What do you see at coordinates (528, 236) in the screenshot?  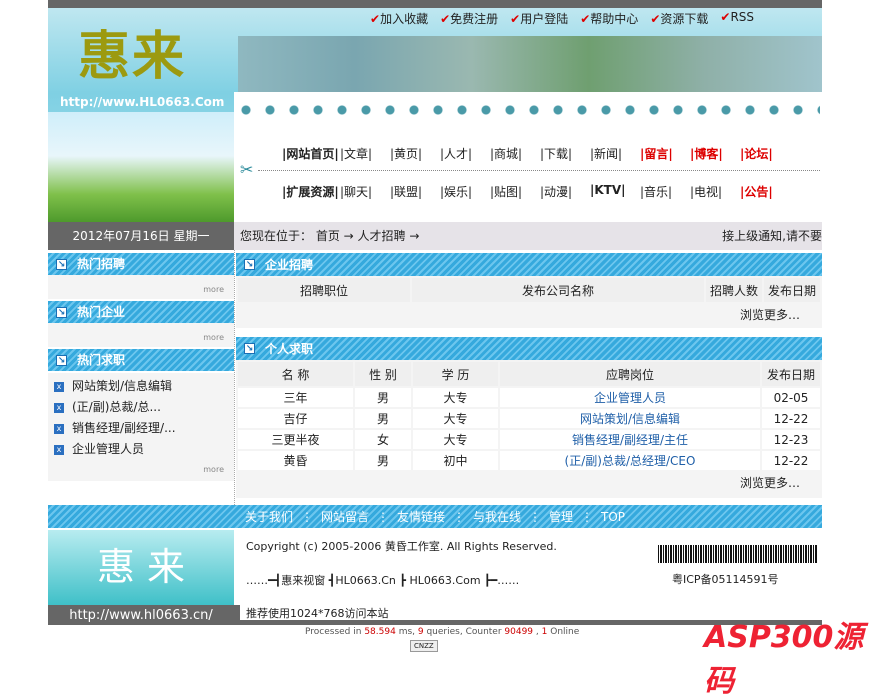 I see `breadcrumb: 您现在位于： 首页 → 人才招聘 → 接上级通知,请不要` at bounding box center [528, 236].